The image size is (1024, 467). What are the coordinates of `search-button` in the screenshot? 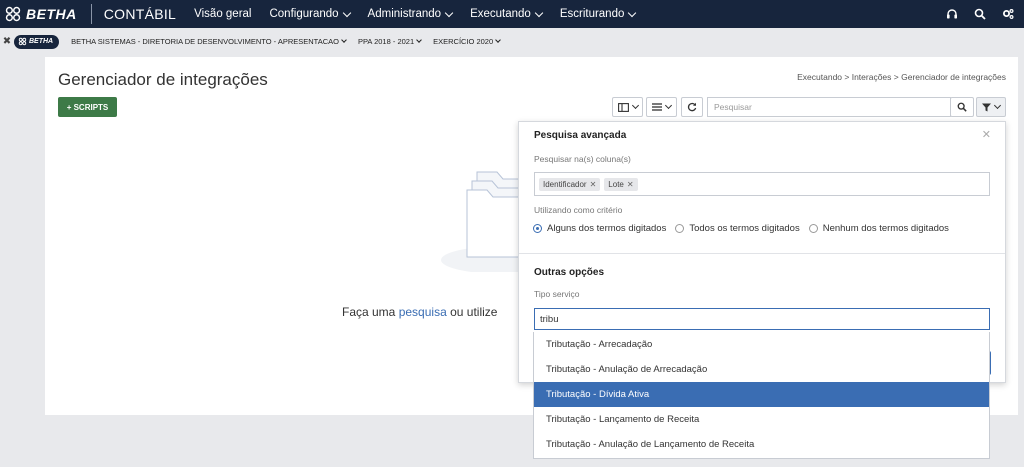 It's located at (962, 107).